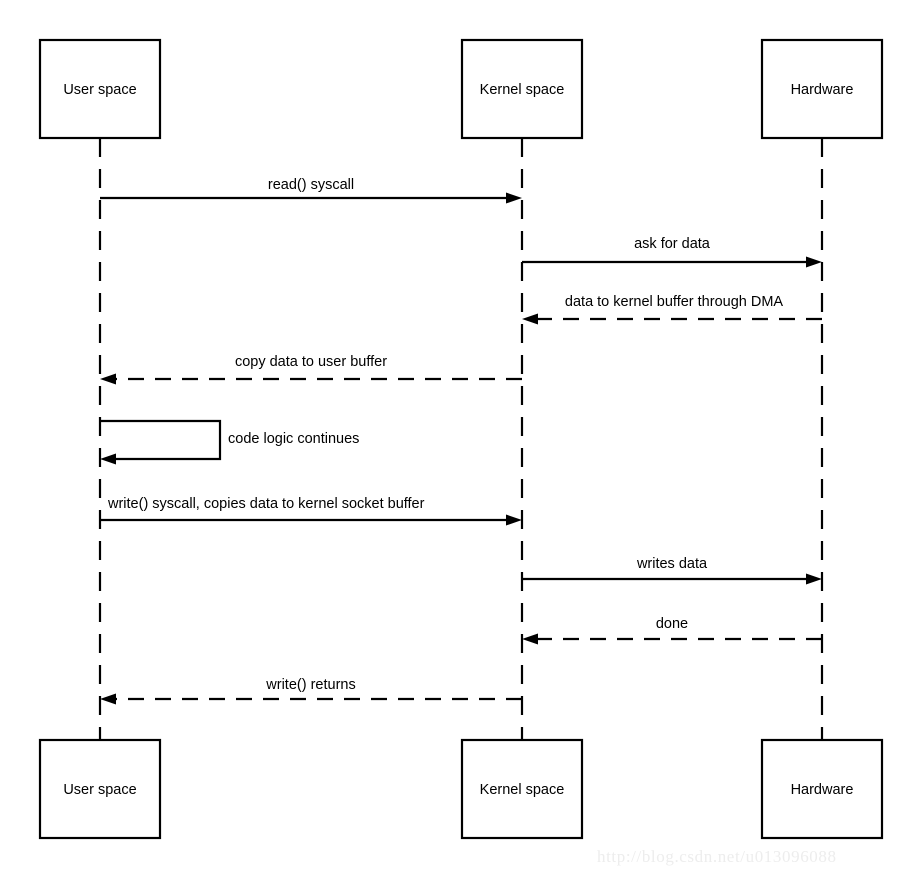 This screenshot has height=880, width=922. Describe the element at coordinates (822, 790) in the screenshot. I see `participant-label-hardware-bottom: Hardware` at that location.